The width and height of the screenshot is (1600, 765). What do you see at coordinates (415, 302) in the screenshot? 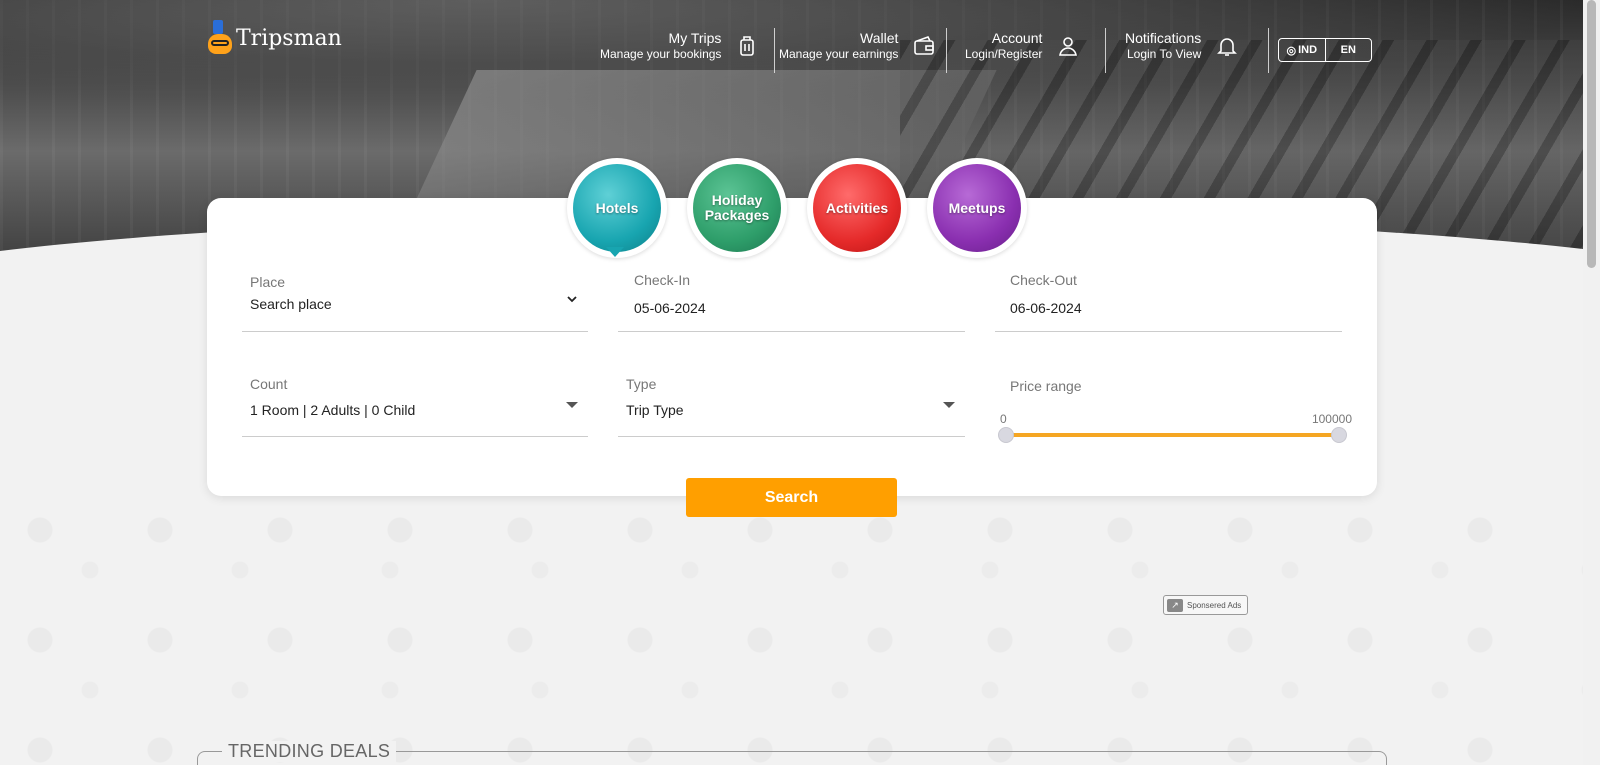
I see `place-field: Place Search place` at bounding box center [415, 302].